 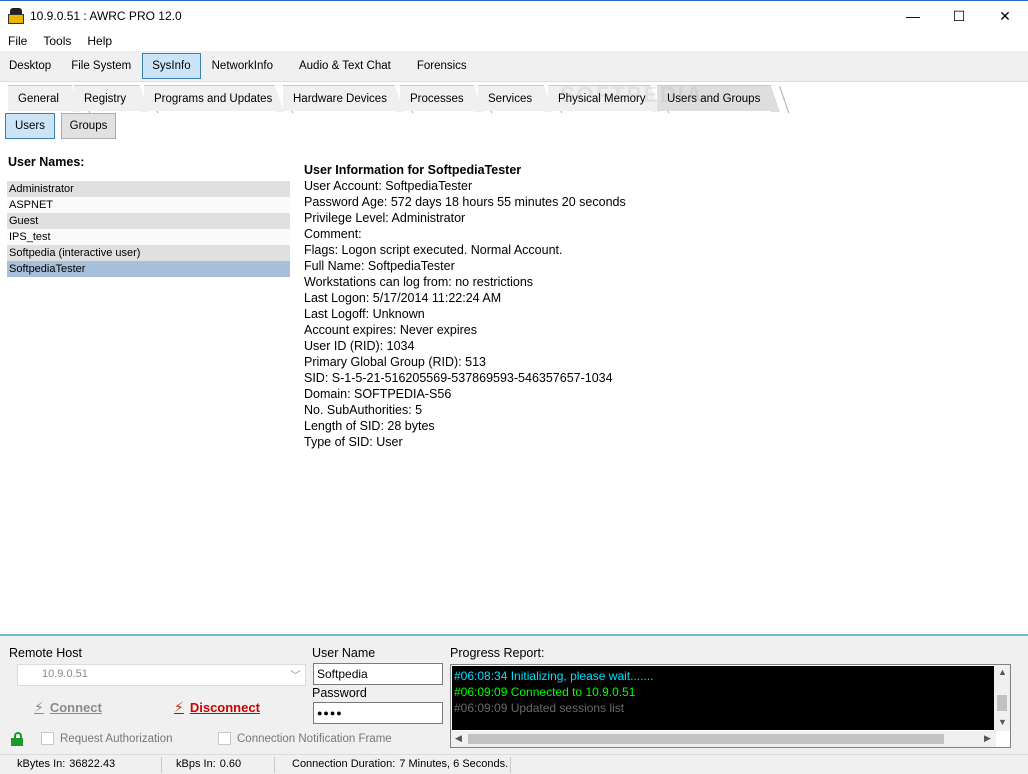 I want to click on list-item: Guest, so click(x=148, y=221).